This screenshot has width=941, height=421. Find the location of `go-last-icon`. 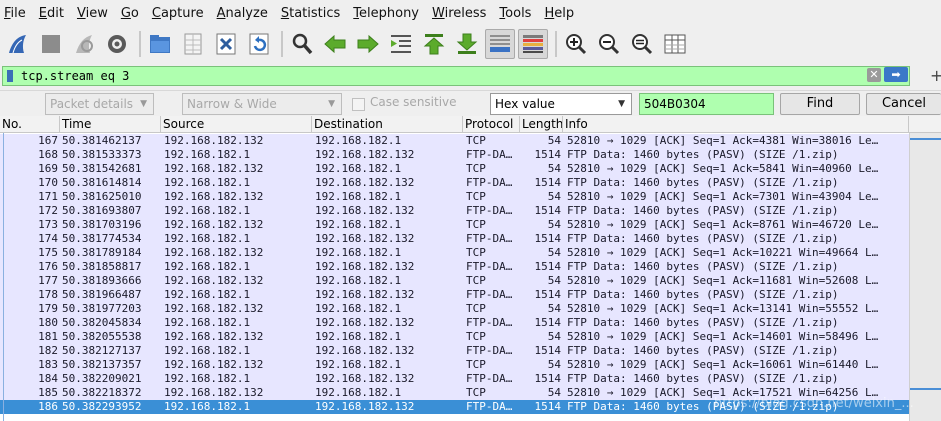

go-last-icon is located at coordinates (467, 44).